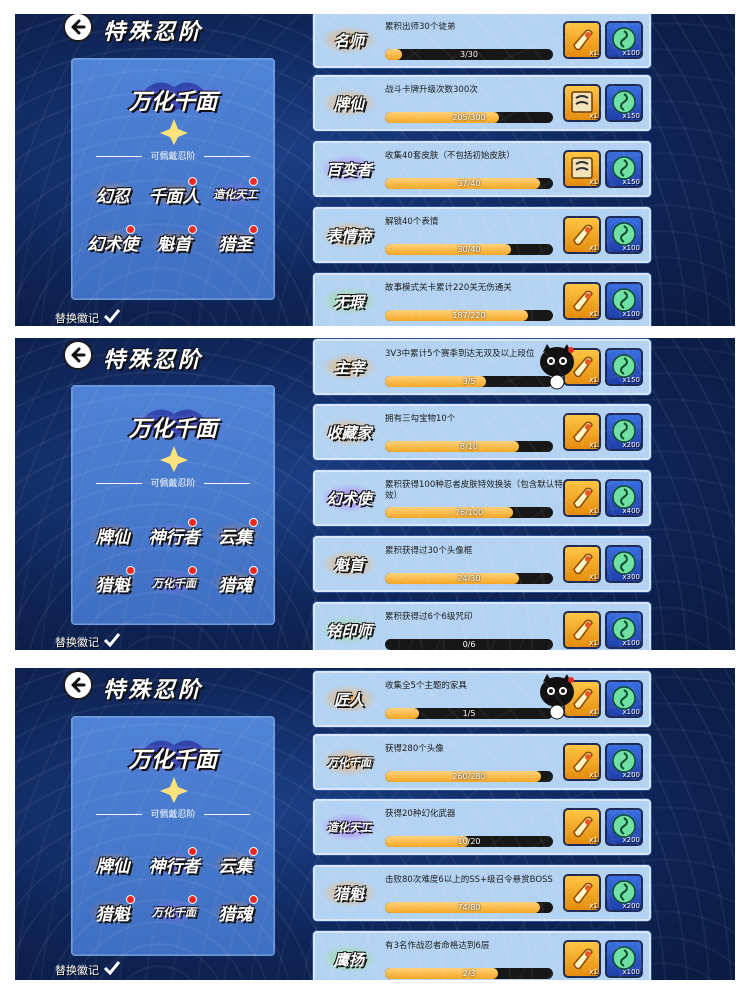  Describe the element at coordinates (469, 644) in the screenshot. I see `progress-bar: 0/6` at that location.